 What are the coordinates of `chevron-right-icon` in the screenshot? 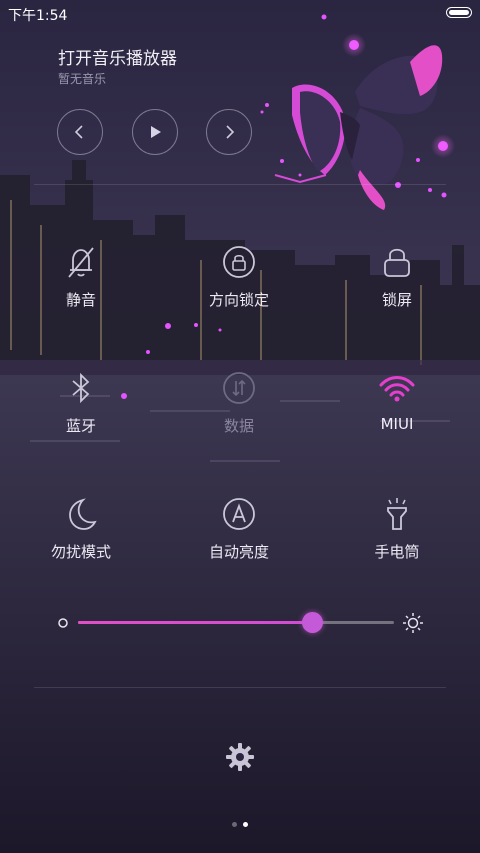 It's located at (230, 132).